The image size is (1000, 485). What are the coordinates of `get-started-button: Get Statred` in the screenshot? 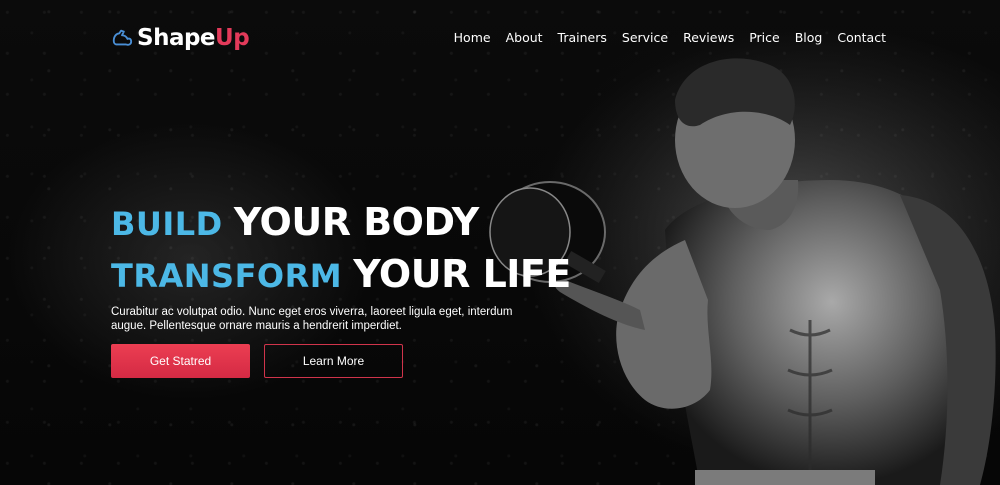 It's located at (180, 361).